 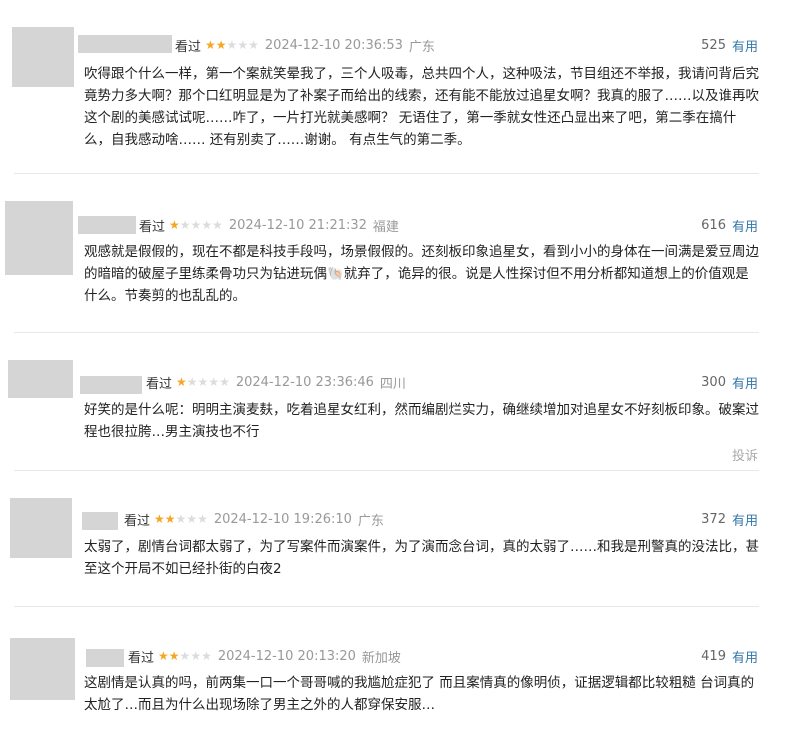 What do you see at coordinates (745, 454) in the screenshot?
I see `report-button: 投诉` at bounding box center [745, 454].